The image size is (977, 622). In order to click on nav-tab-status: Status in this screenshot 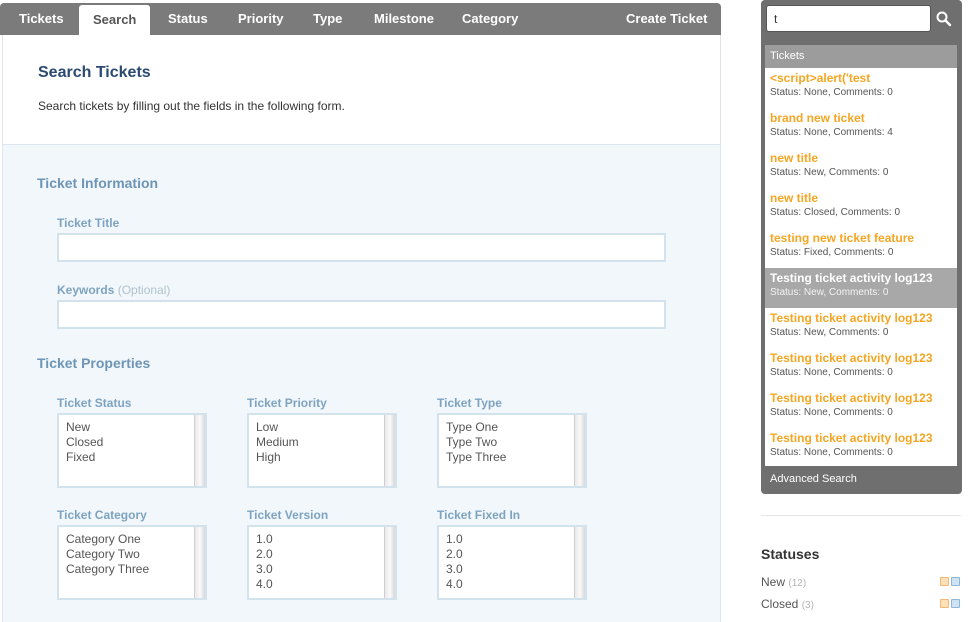, I will do `click(188, 19)`.